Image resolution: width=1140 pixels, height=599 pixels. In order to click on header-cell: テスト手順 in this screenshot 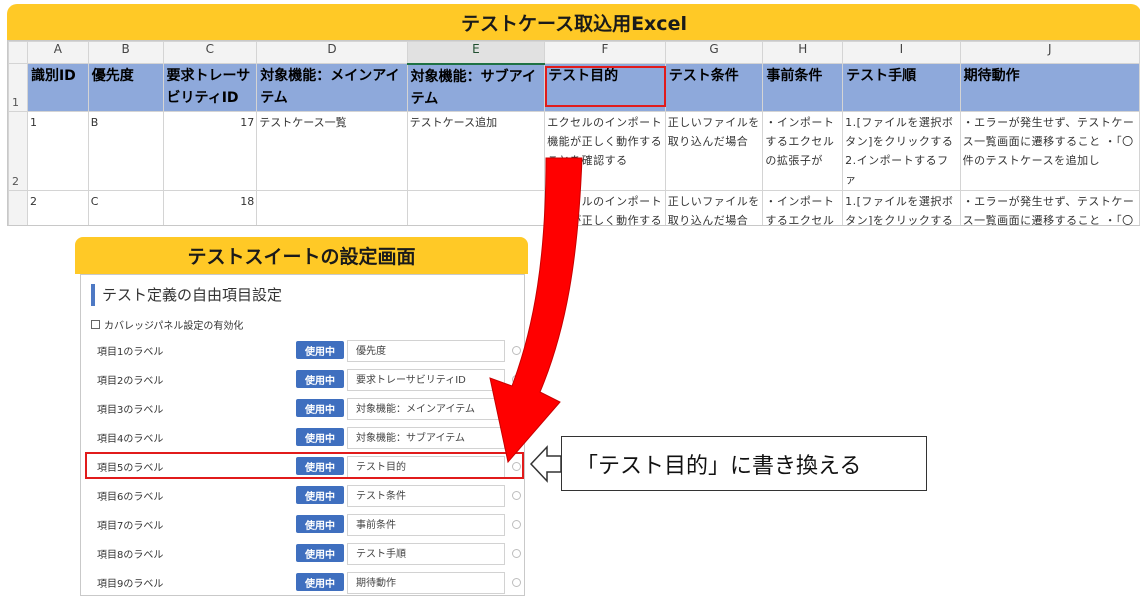, I will do `click(901, 87)`.